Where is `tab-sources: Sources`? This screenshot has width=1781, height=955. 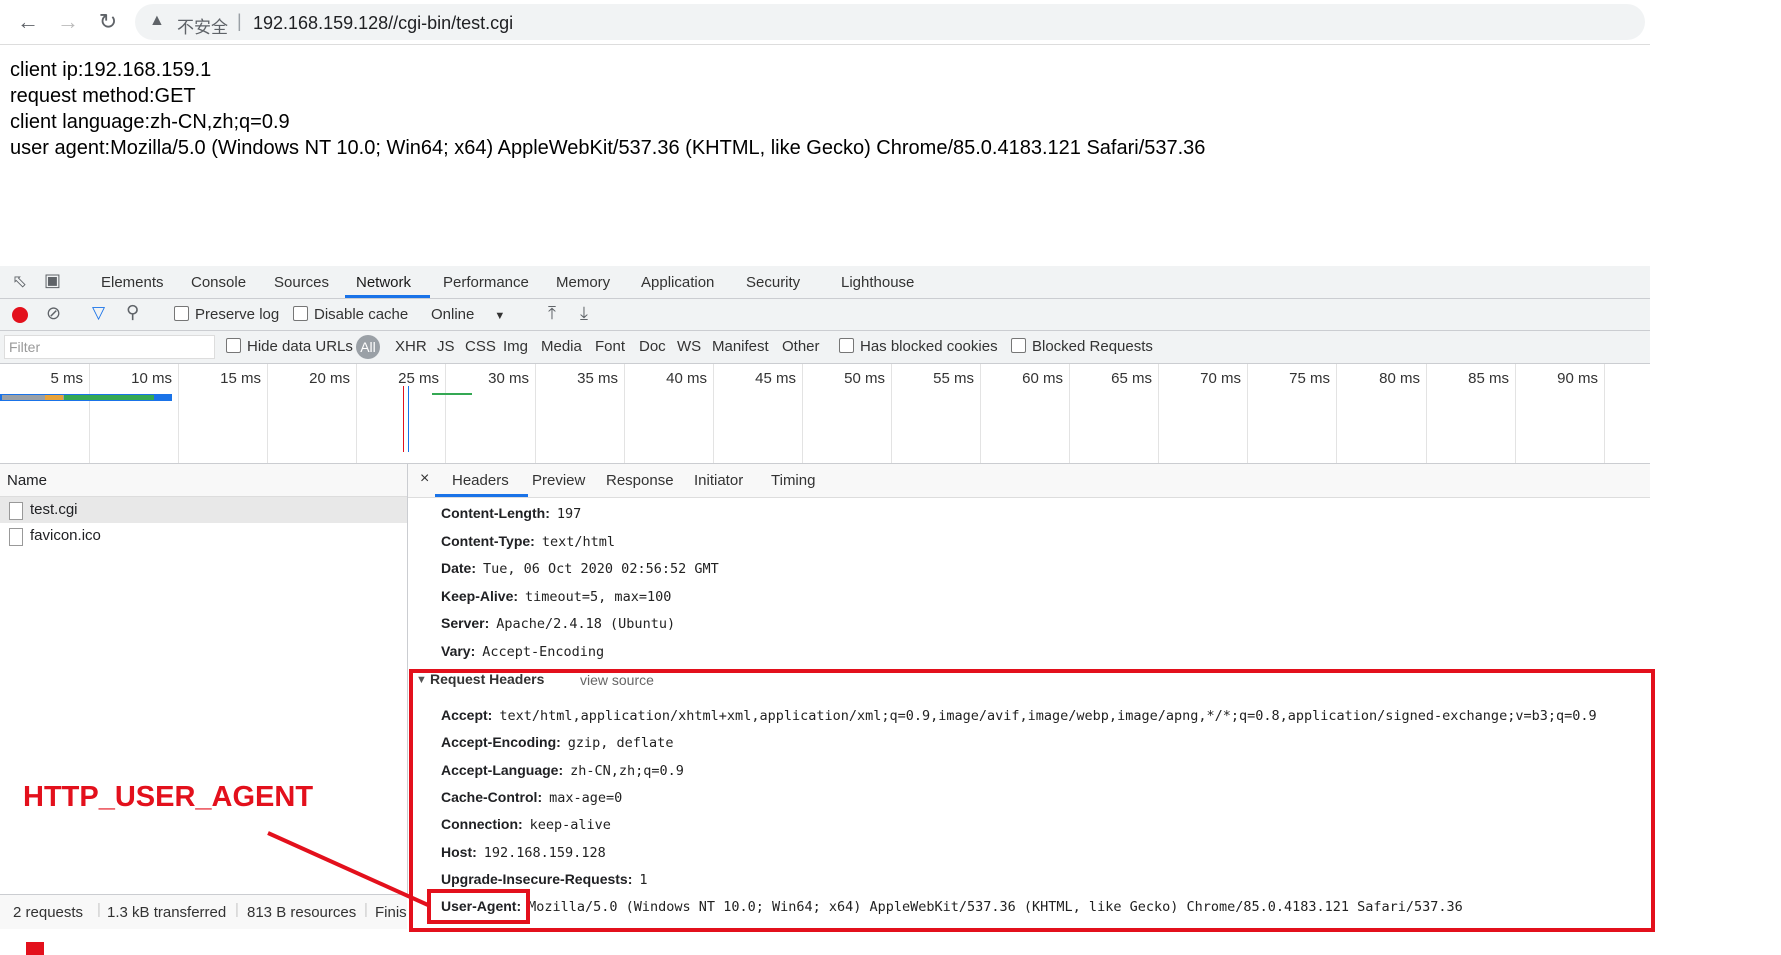 tab-sources: Sources is located at coordinates (301, 282).